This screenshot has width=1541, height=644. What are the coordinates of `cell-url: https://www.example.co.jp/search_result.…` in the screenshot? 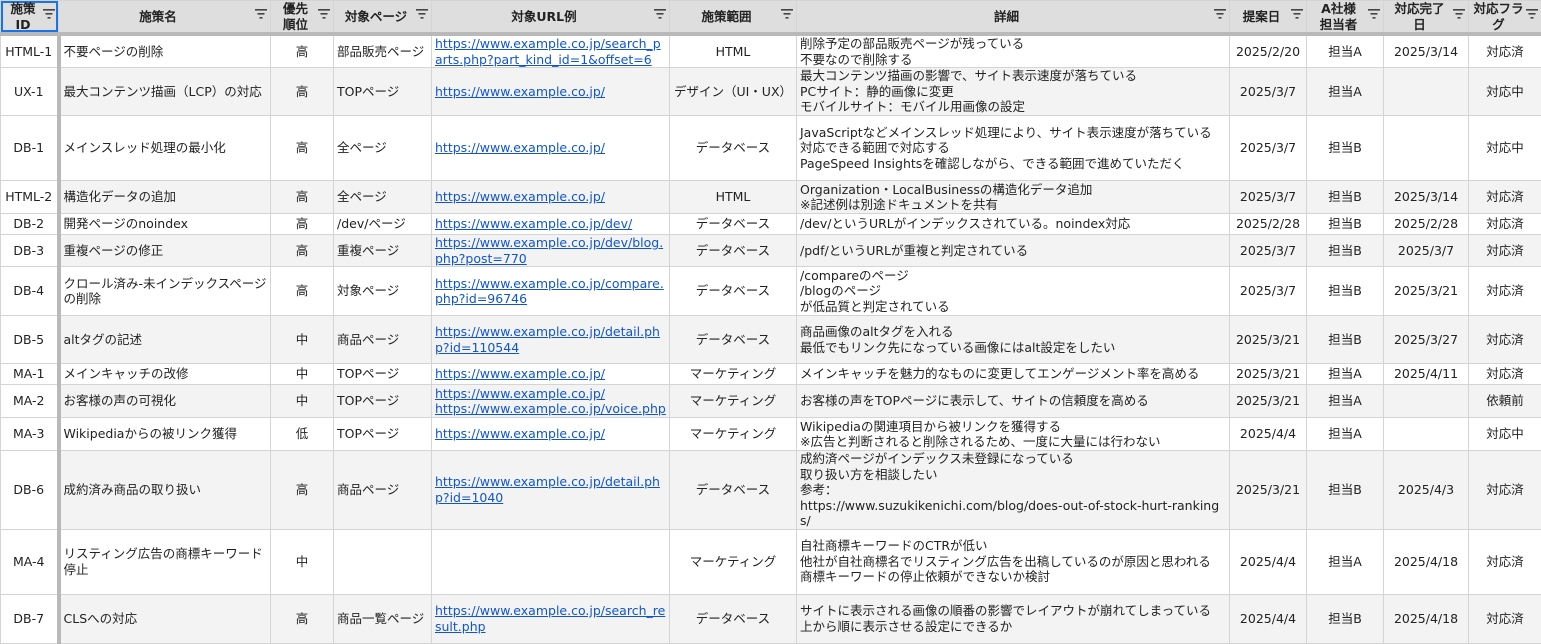 It's located at (551, 618).